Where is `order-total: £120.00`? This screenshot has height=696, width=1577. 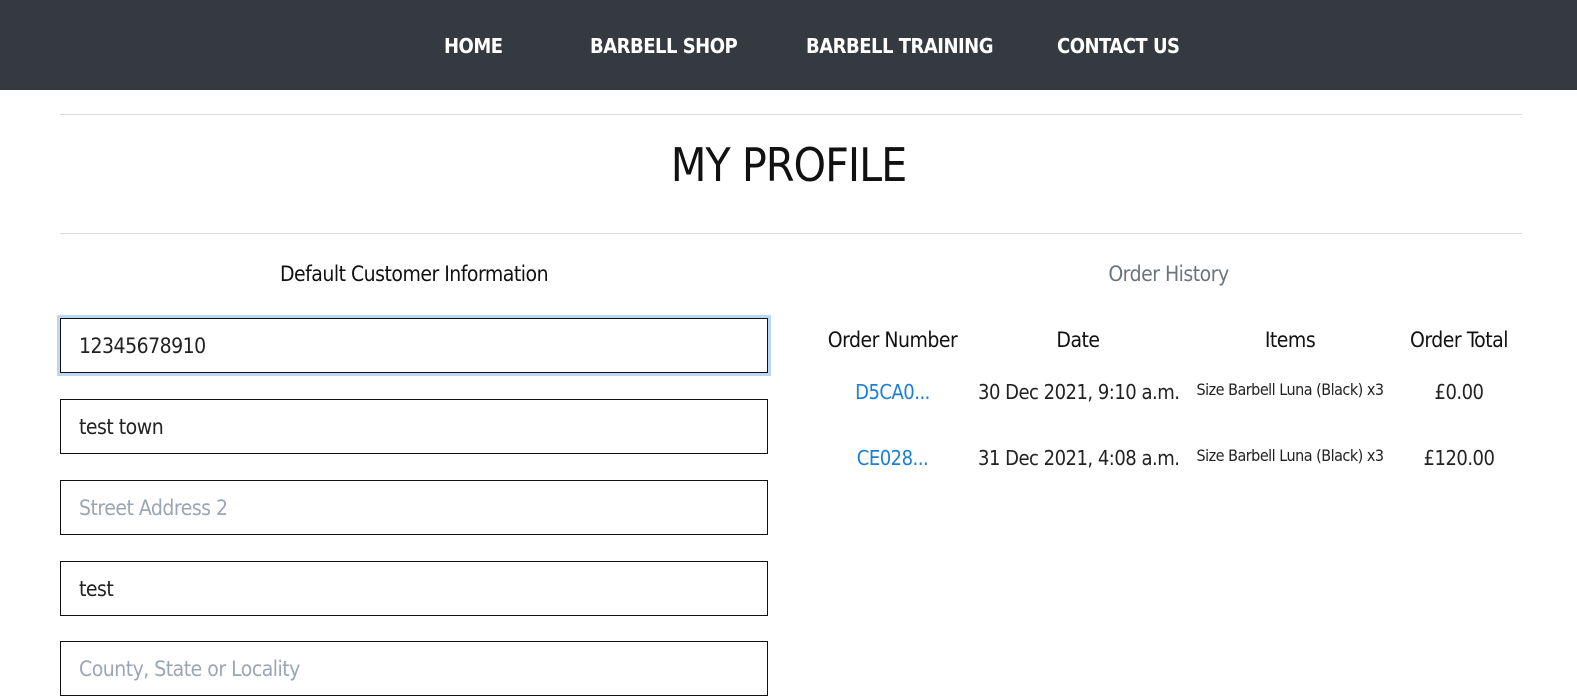
order-total: £120.00 is located at coordinates (1459, 458).